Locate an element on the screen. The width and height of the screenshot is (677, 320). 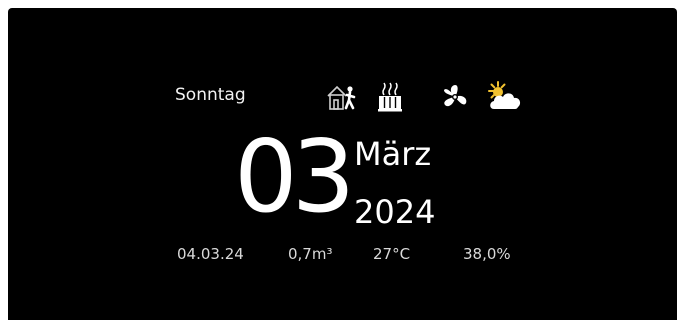
fan-icon is located at coordinates (455, 96).